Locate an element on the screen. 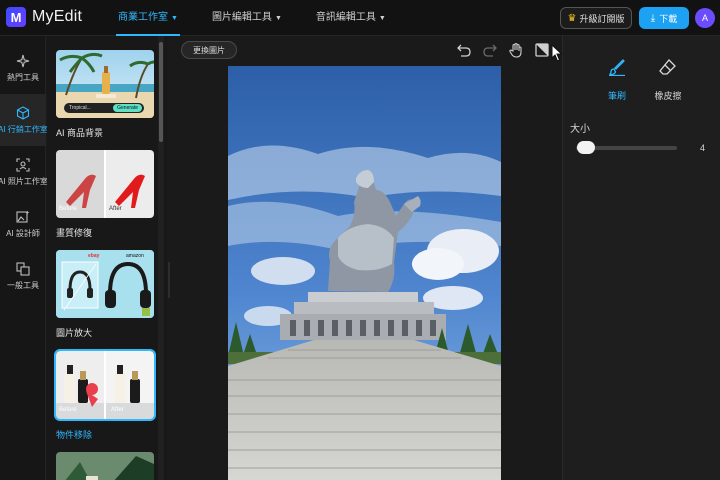 This screenshot has width=720, height=480. nav-image-tools: 圖片編輯工具 ▼ is located at coordinates (247, 18).